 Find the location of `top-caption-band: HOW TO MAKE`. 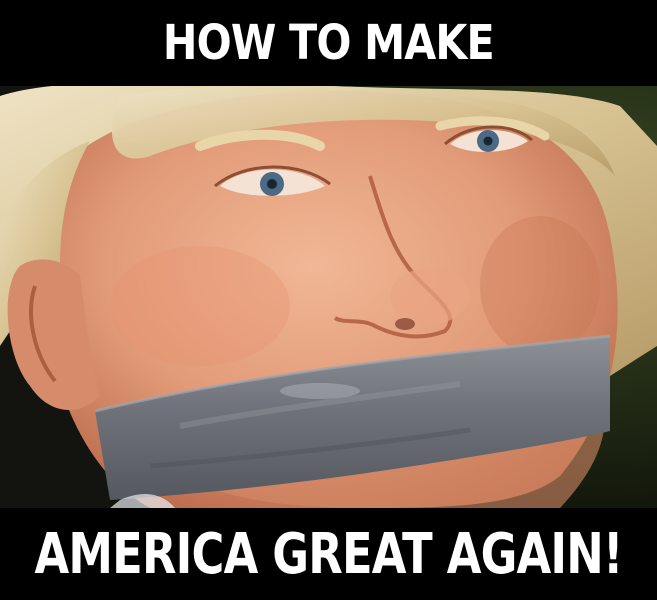

top-caption-band: HOW TO MAKE is located at coordinates (328, 43).